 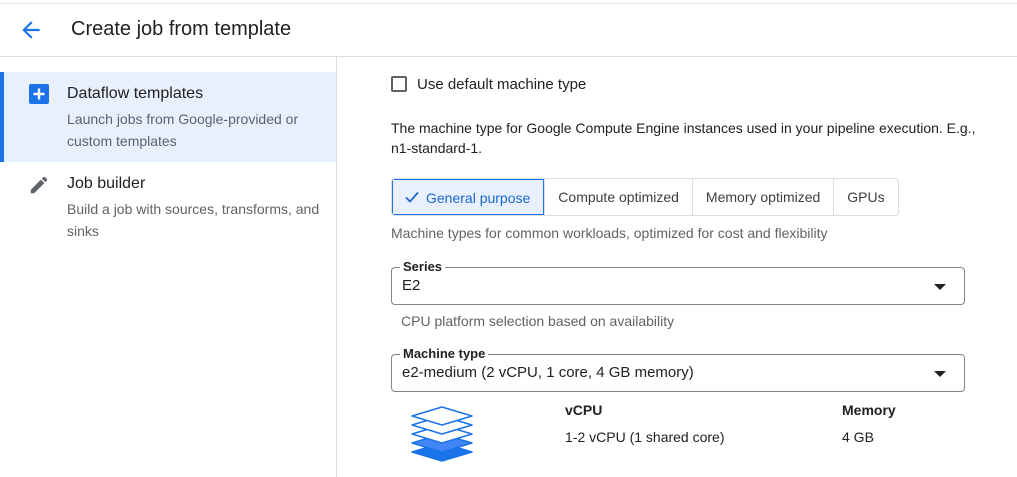 I want to click on tab-label: GPUs, so click(x=866, y=197).